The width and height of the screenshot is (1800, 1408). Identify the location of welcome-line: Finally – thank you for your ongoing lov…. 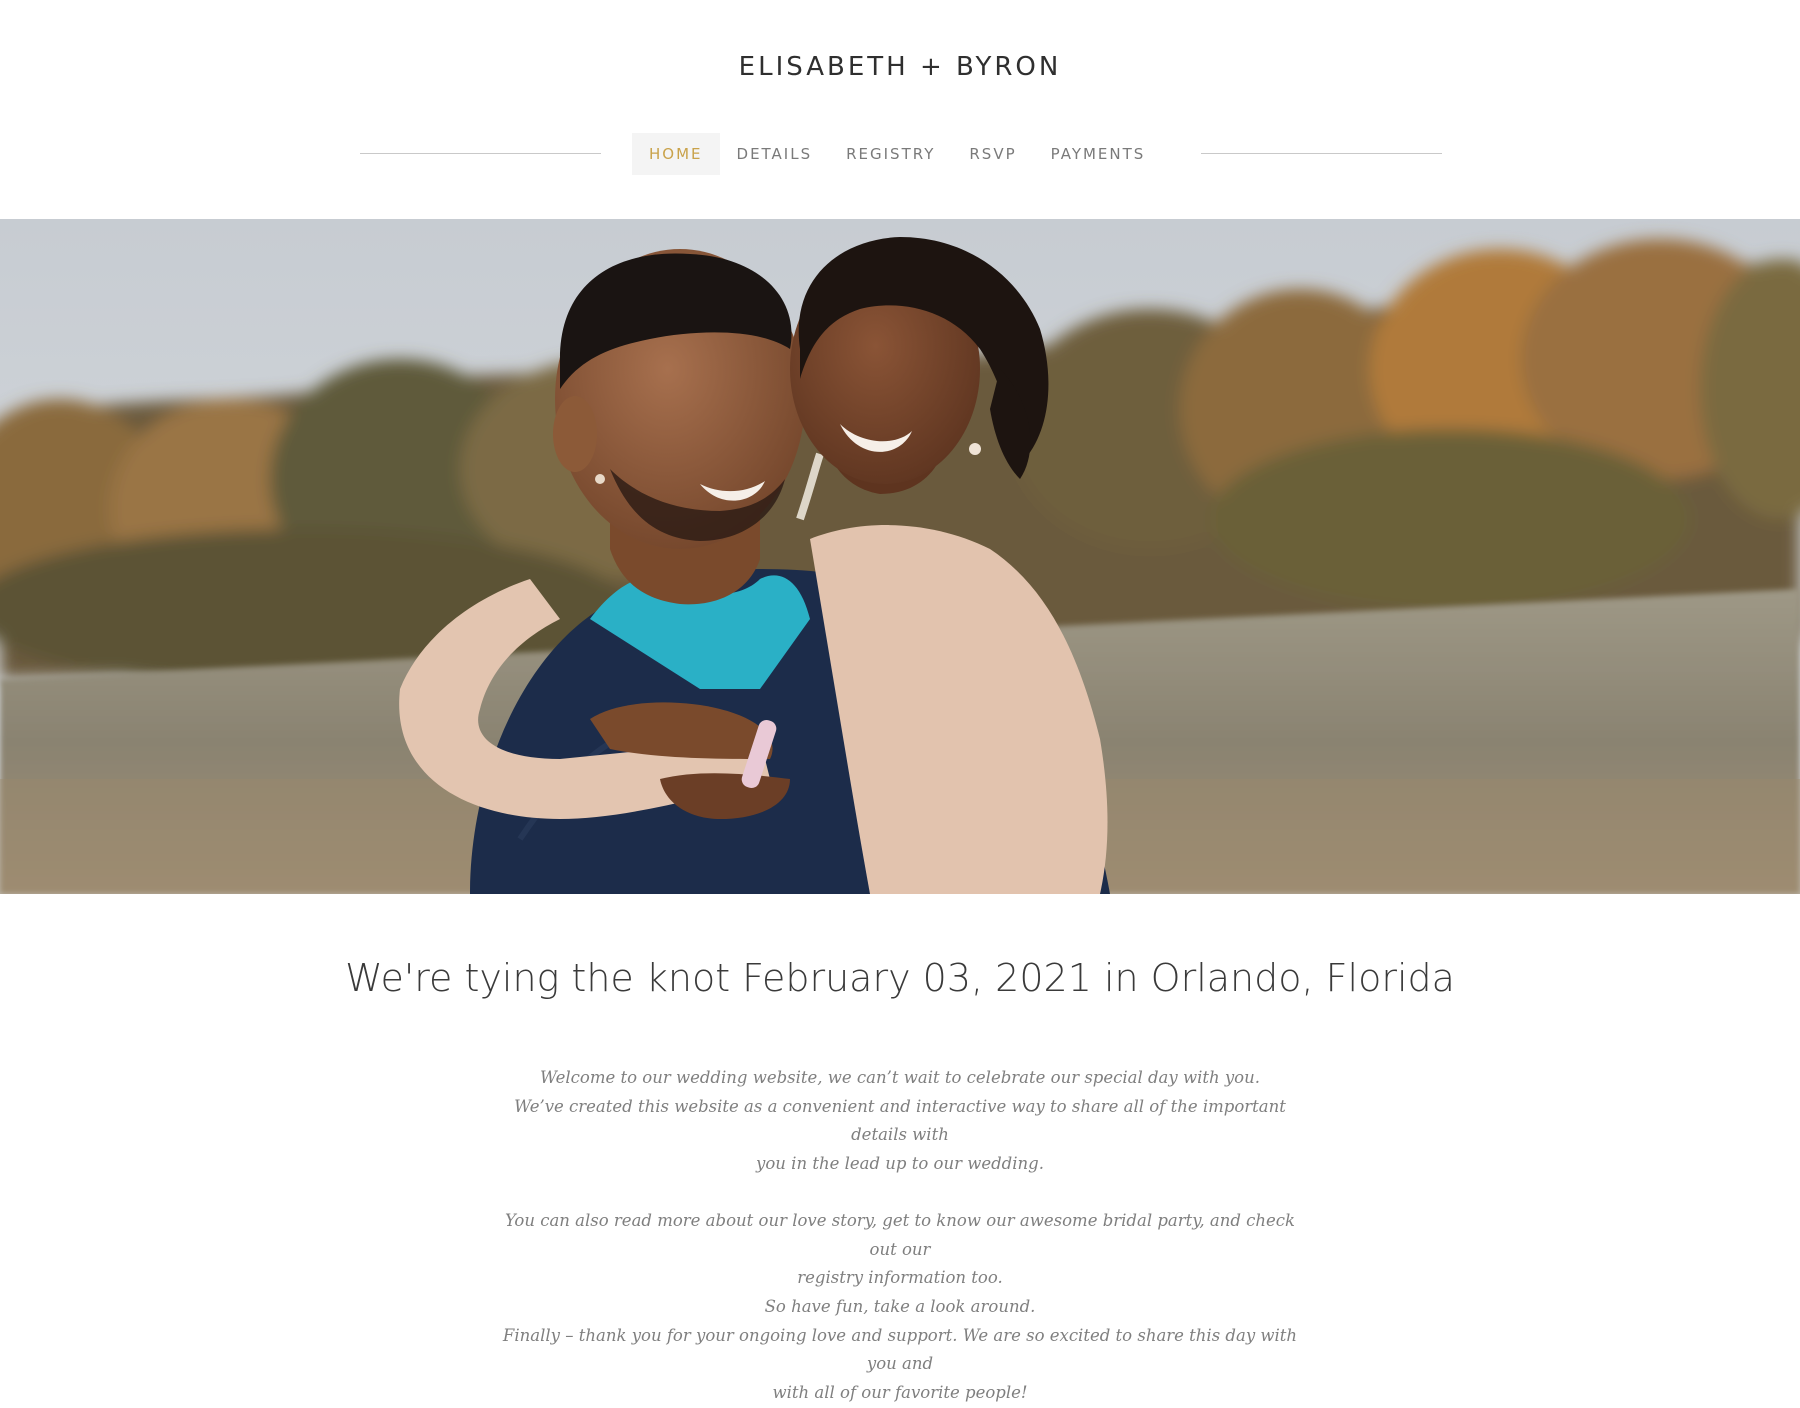
(900, 1349).